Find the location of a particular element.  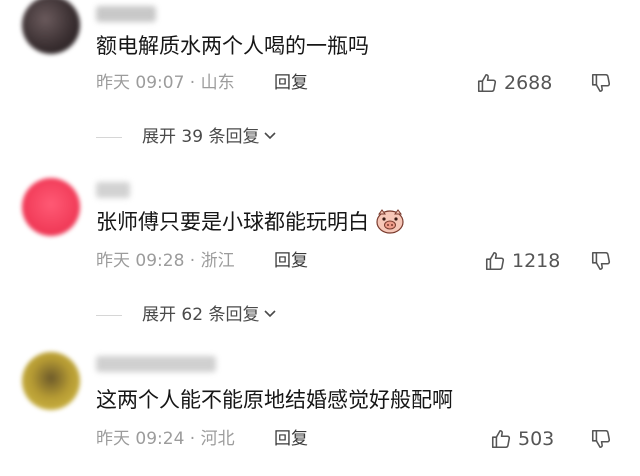

comment-meta: 昨天 09:24 · 河北 is located at coordinates (165, 439).